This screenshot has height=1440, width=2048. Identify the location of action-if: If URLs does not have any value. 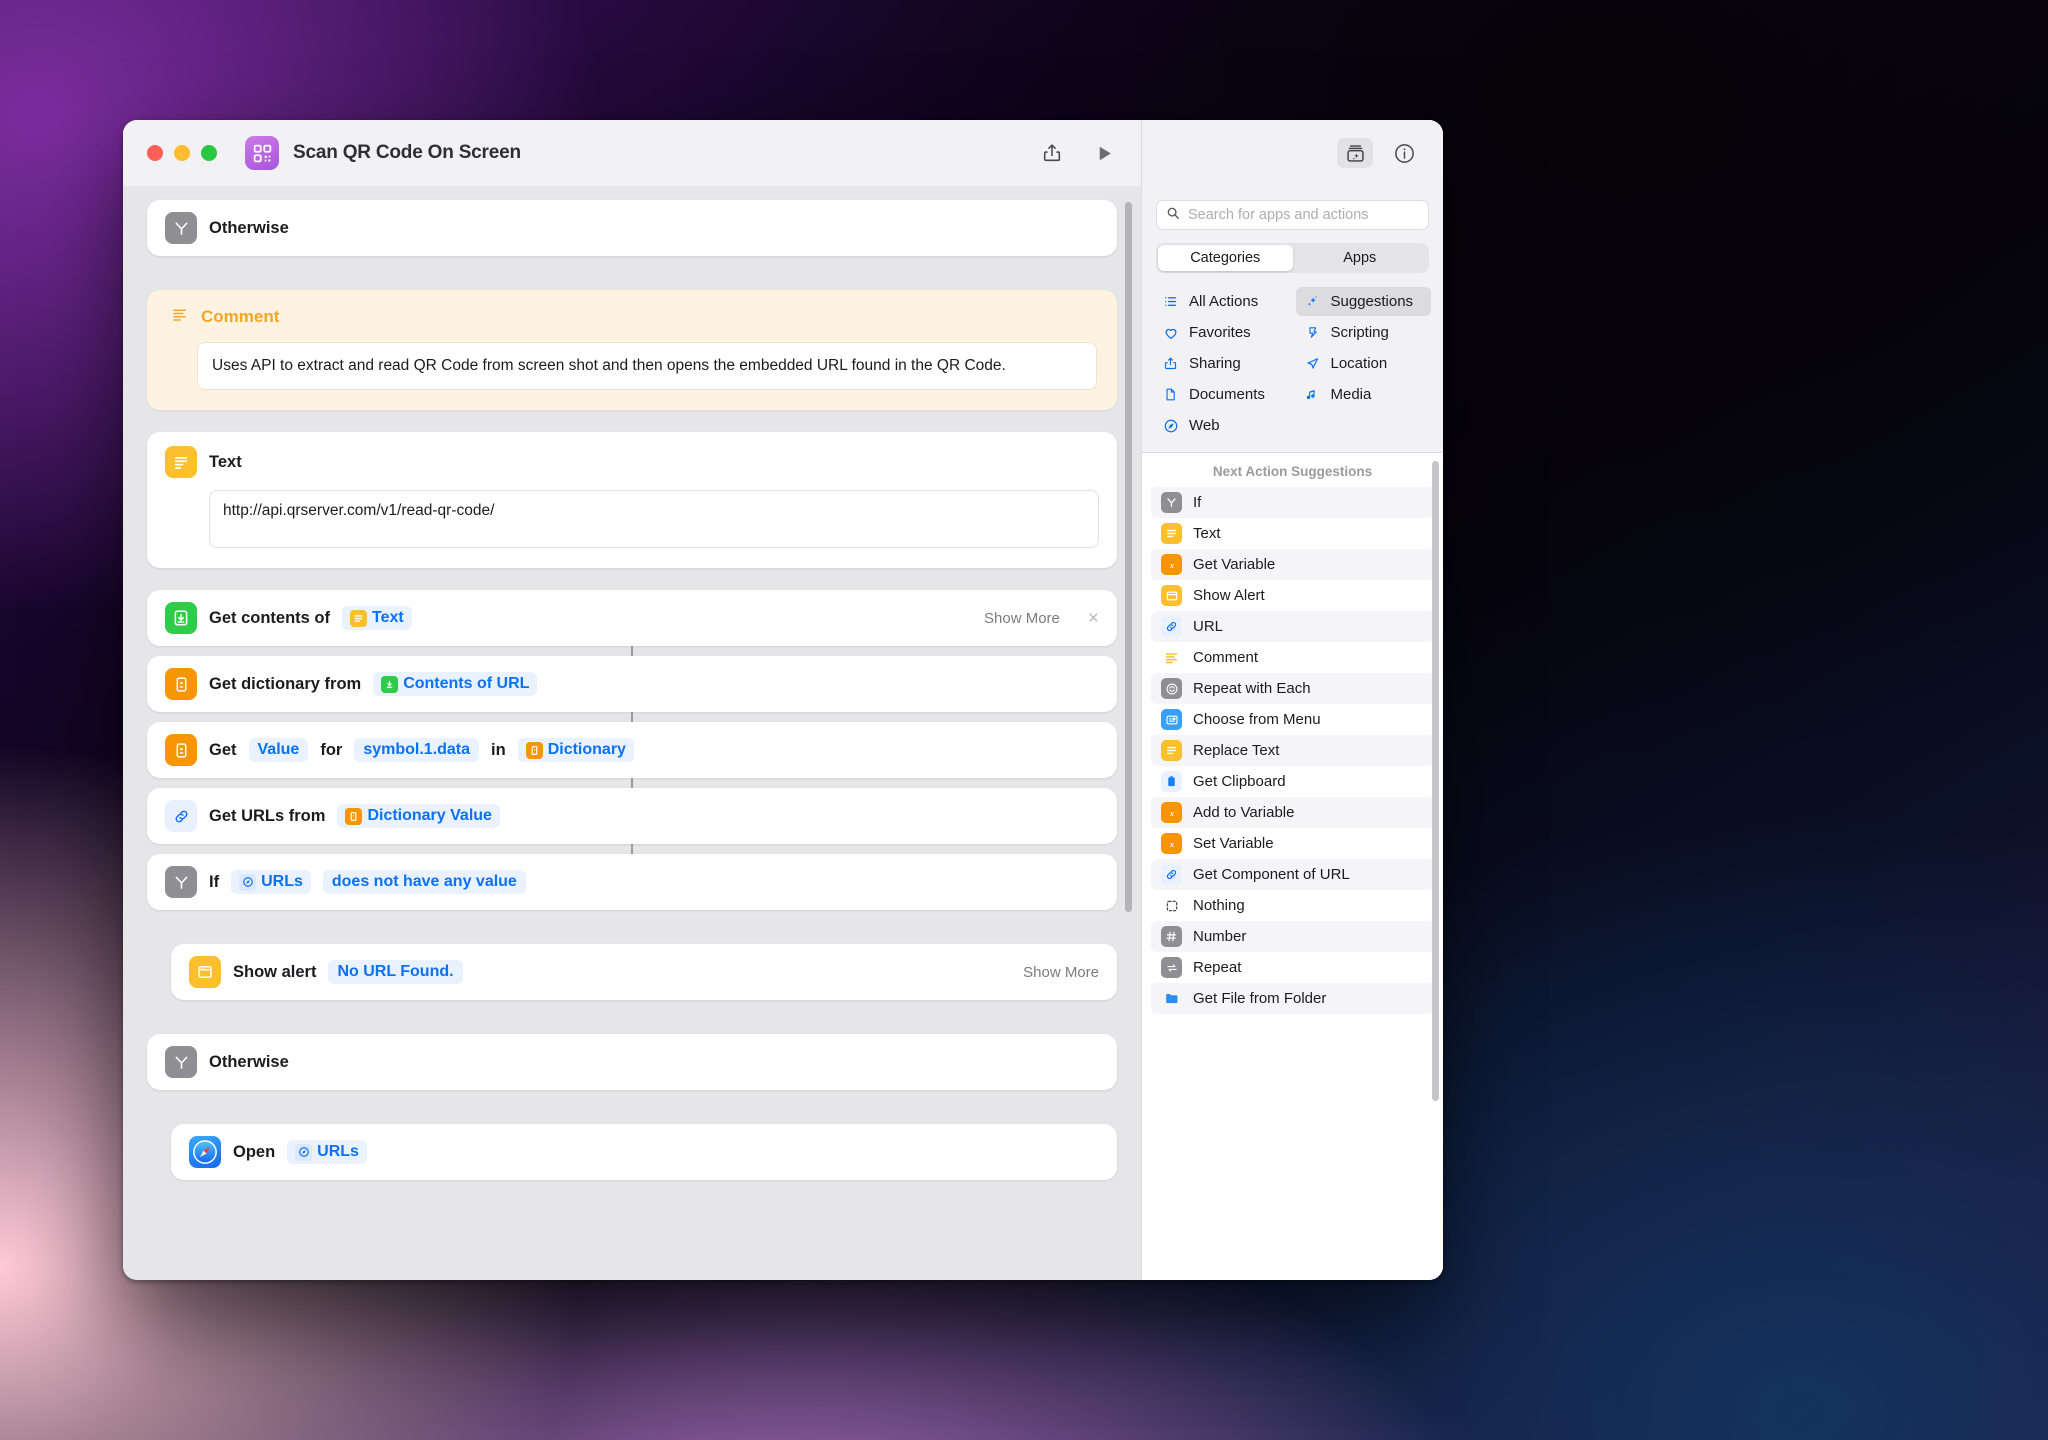
(632, 882).